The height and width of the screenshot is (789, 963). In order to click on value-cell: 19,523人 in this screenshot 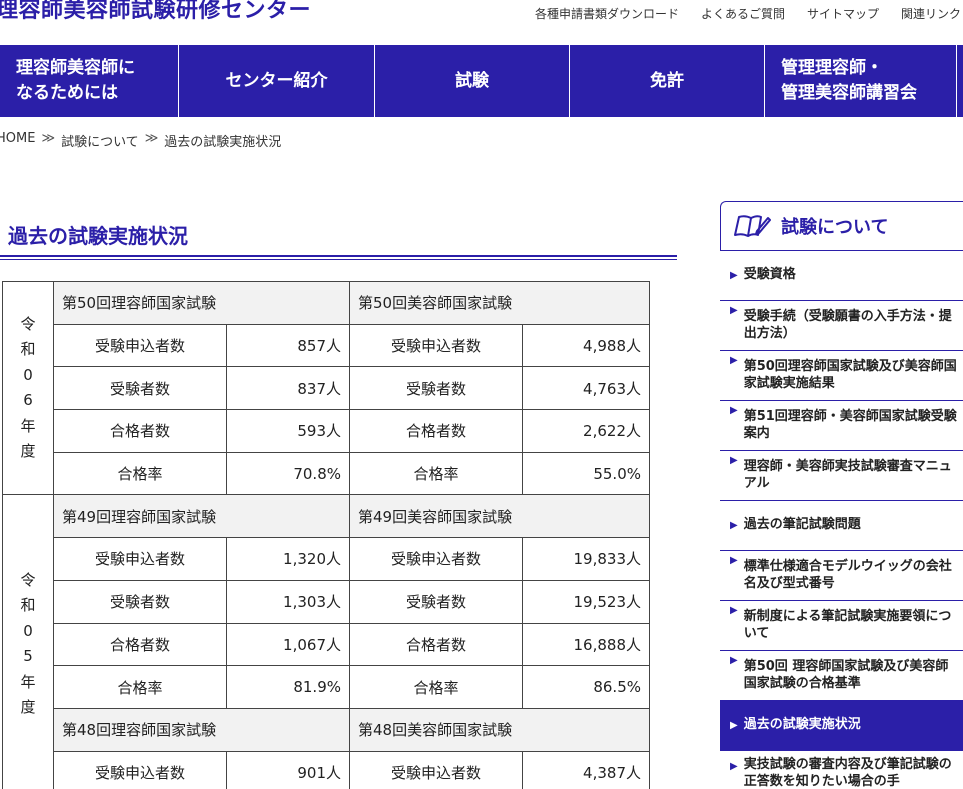, I will do `click(586, 601)`.